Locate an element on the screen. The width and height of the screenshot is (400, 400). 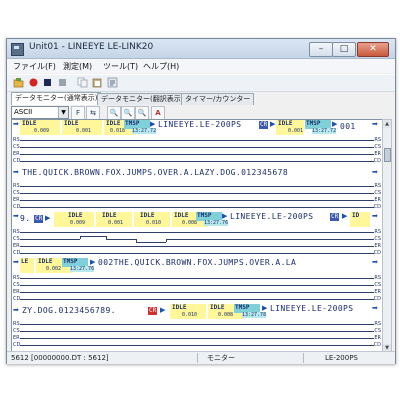
chevron-down-icon: ▼ is located at coordinates (63, 112).